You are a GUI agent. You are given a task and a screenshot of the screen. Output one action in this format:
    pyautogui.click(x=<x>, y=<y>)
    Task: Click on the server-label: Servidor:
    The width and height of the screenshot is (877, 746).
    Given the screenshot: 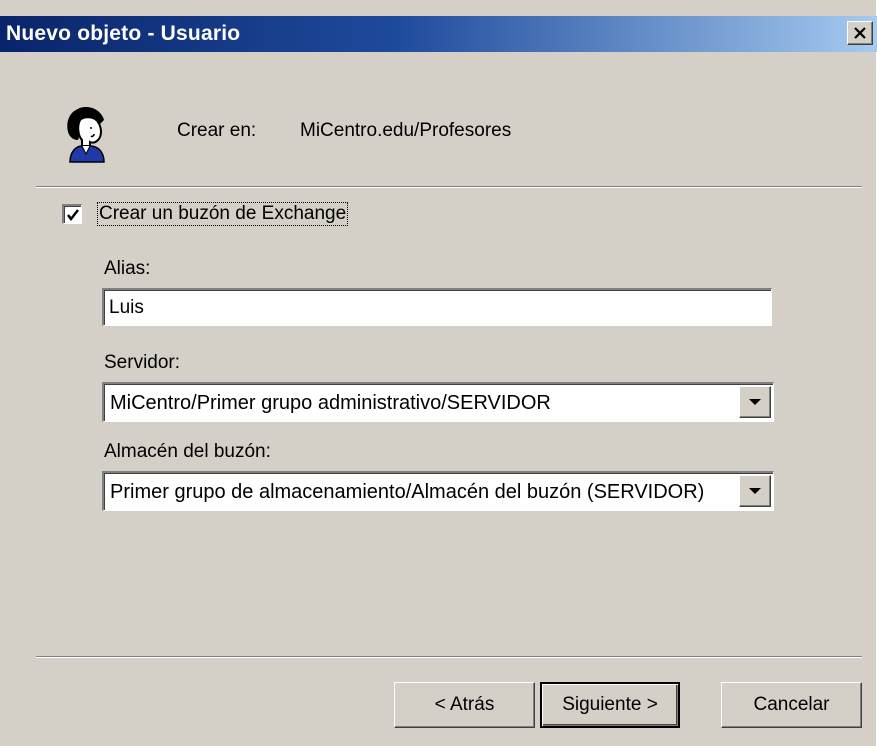 What is the action you would take?
    pyautogui.click(x=142, y=362)
    